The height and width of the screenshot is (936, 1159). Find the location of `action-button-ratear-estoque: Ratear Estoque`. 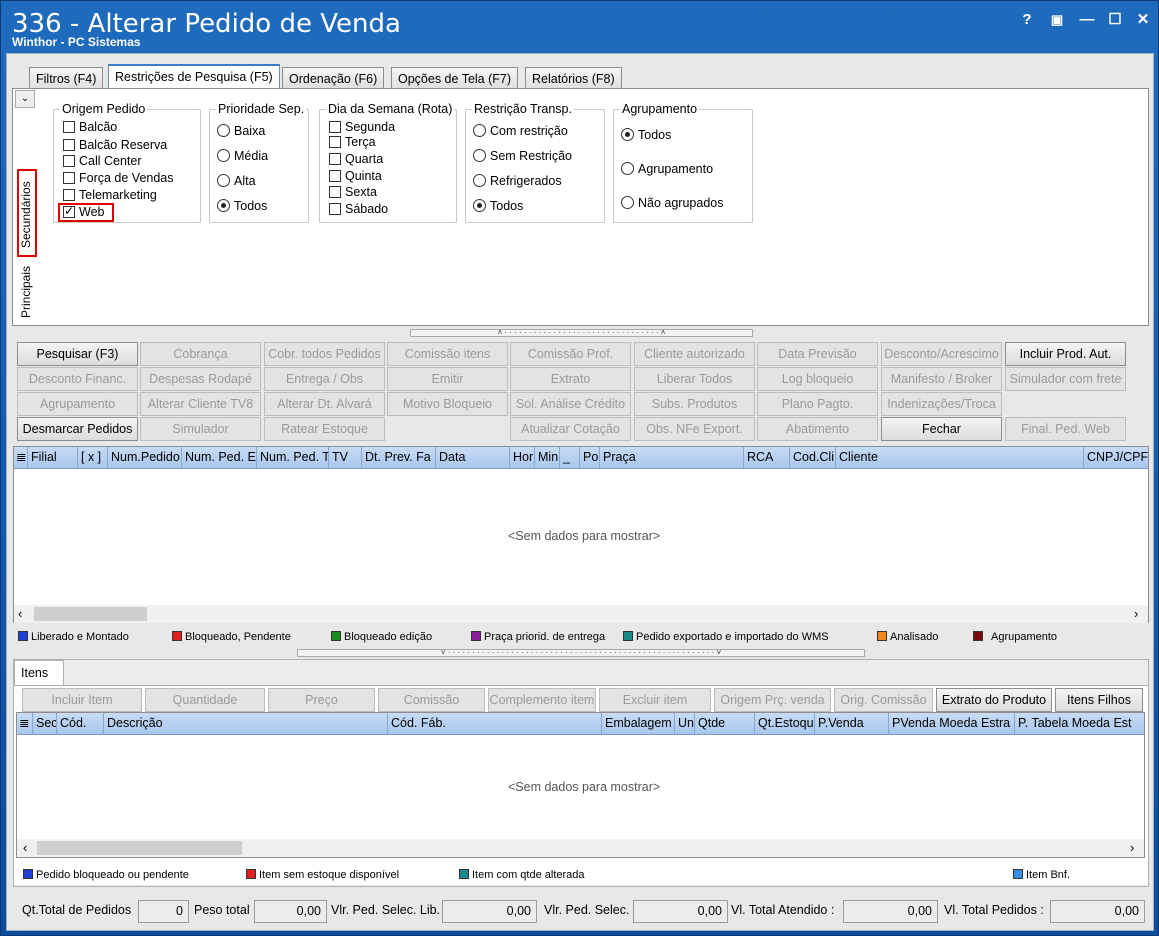

action-button-ratear-estoque: Ratear Estoque is located at coordinates (324, 429).